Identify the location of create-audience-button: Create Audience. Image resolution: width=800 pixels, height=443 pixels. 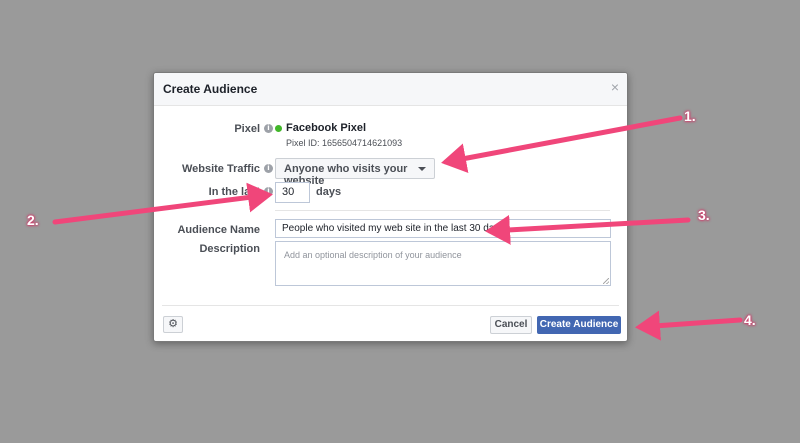
(579, 325).